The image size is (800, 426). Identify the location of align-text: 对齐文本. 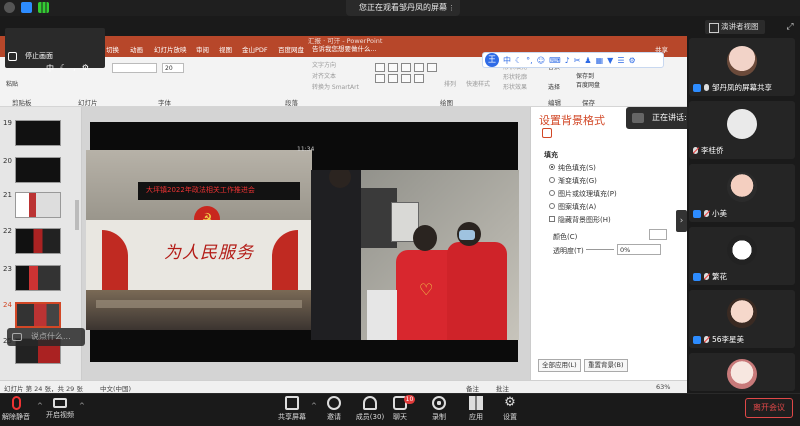
(324, 75).